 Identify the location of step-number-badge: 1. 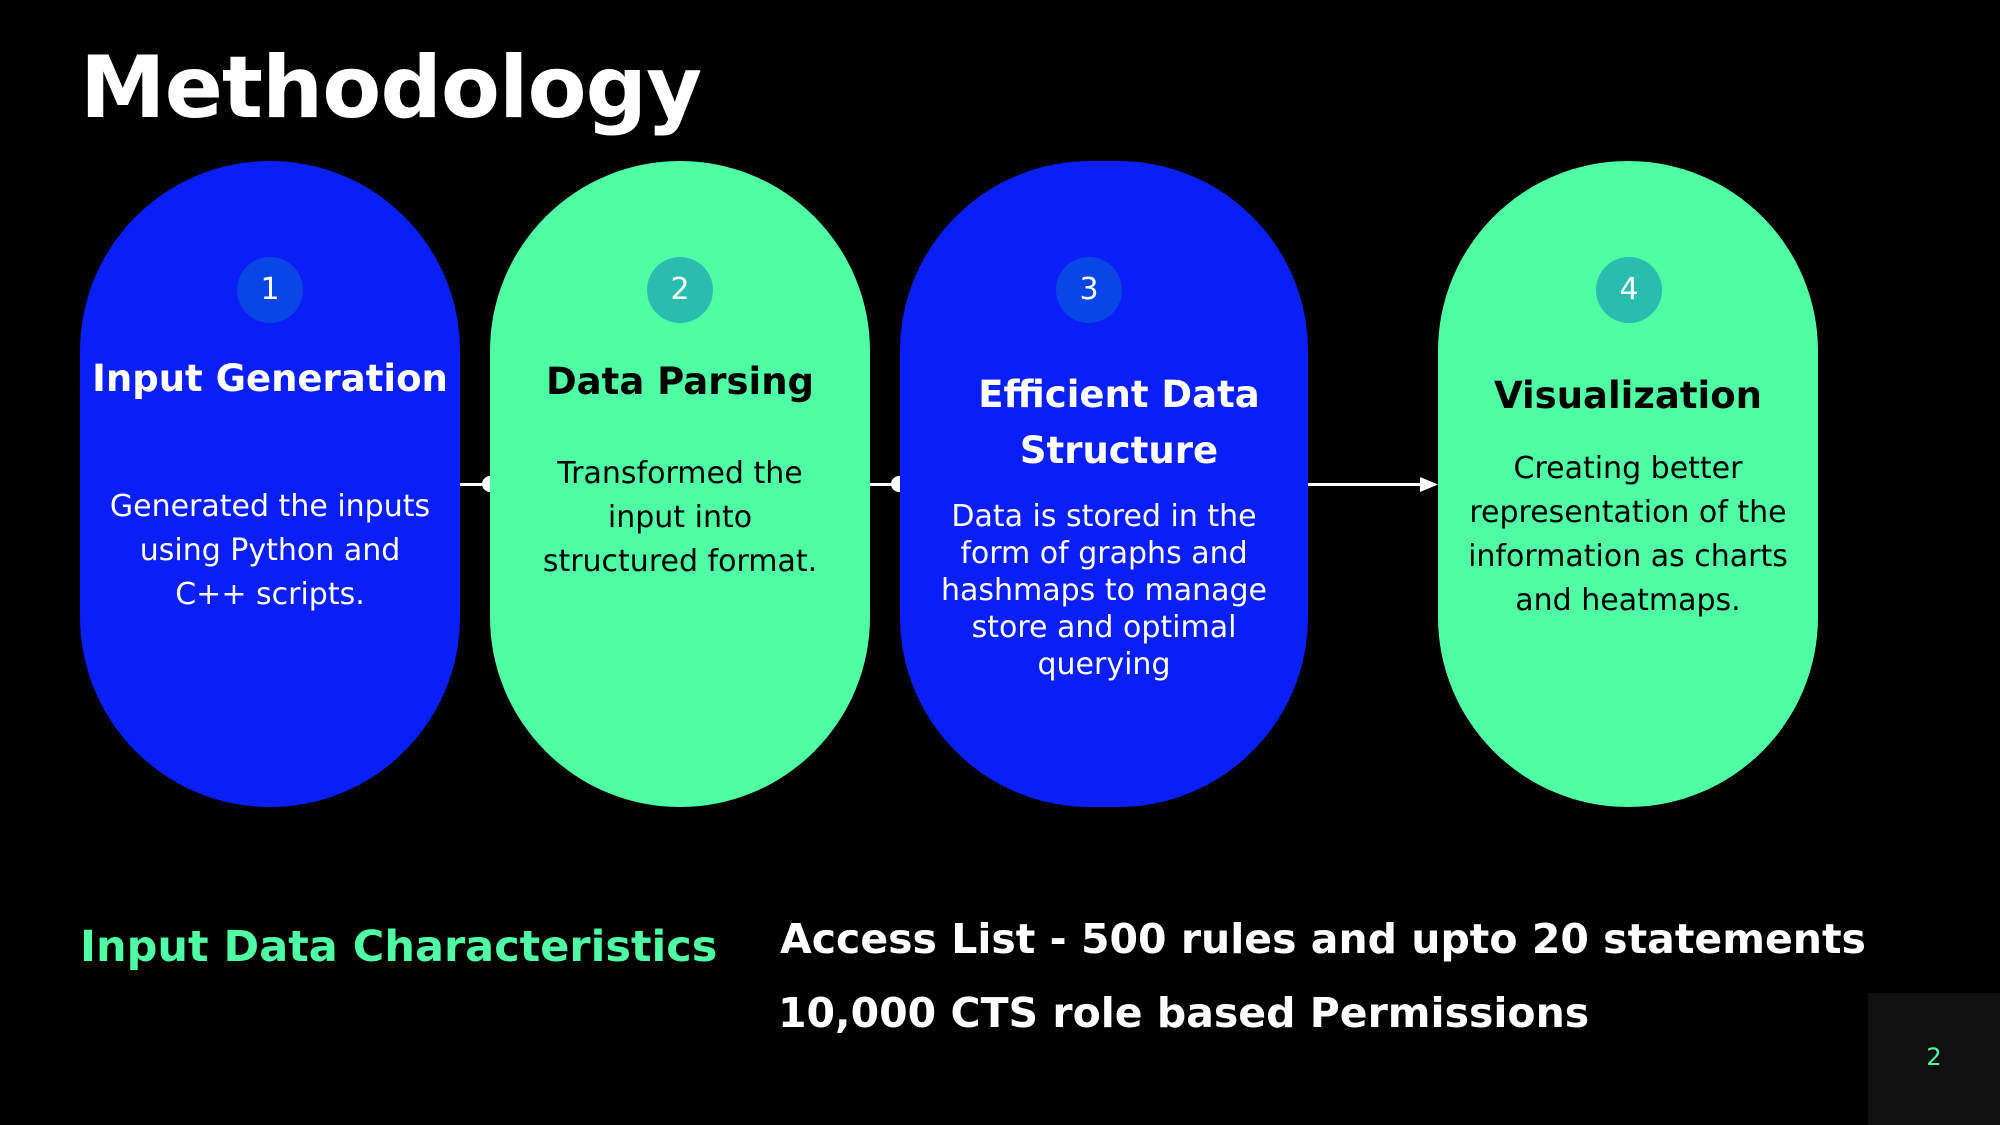
(270, 290).